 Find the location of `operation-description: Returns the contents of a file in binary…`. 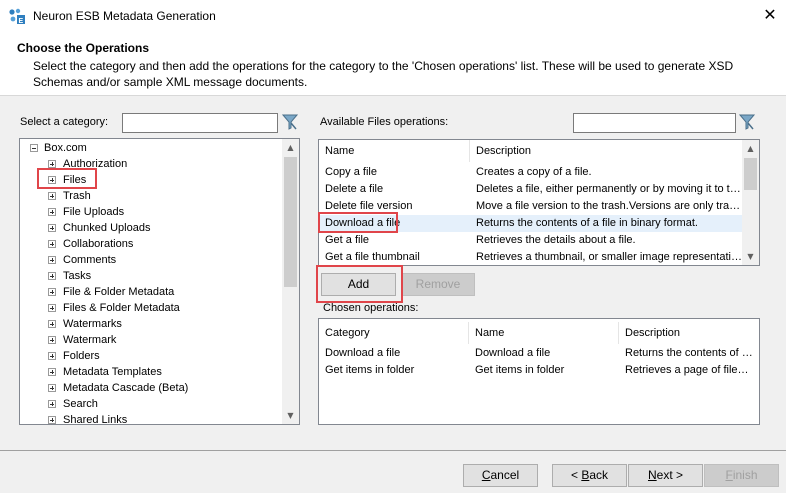

operation-description: Returns the contents of a file in binary… is located at coordinates (587, 223).